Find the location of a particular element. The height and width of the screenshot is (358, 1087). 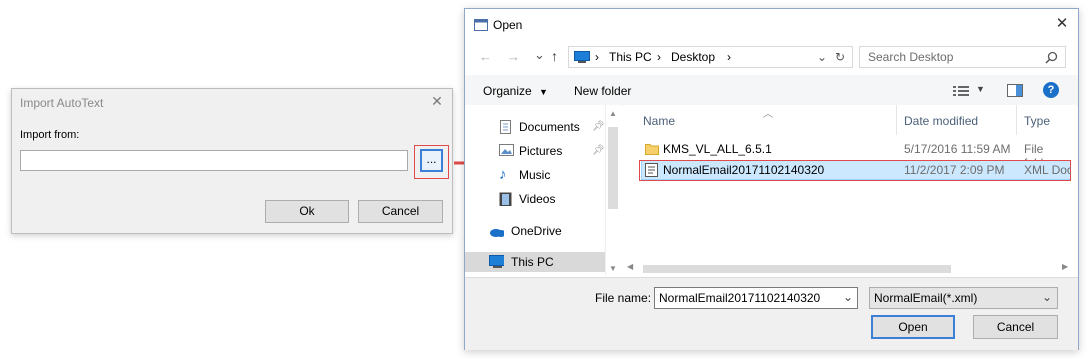

up-icon: ↑ is located at coordinates (554, 56).